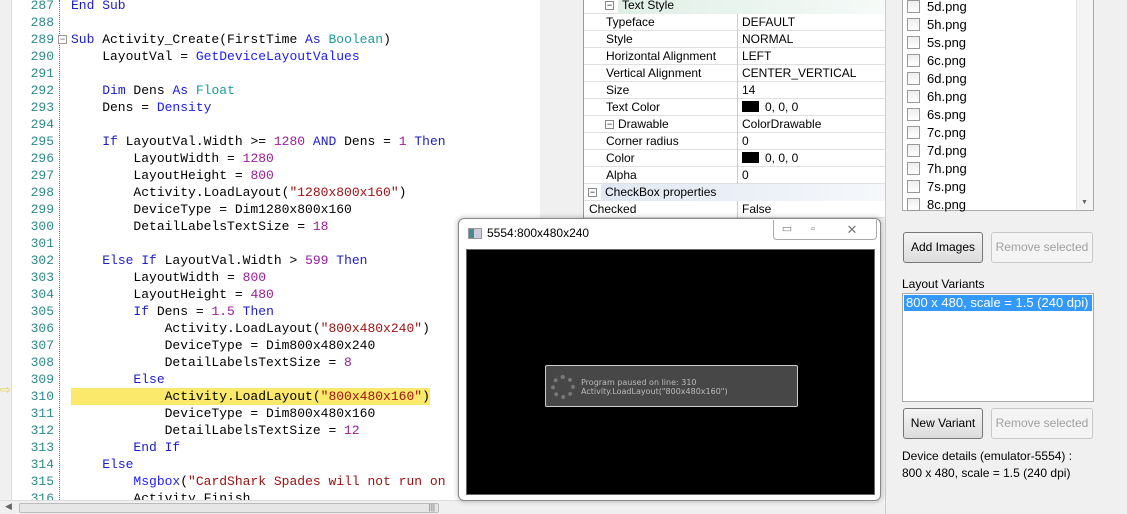 The width and height of the screenshot is (1127, 514). I want to click on property-row: Color 0, 0, 0, so click(735, 158).